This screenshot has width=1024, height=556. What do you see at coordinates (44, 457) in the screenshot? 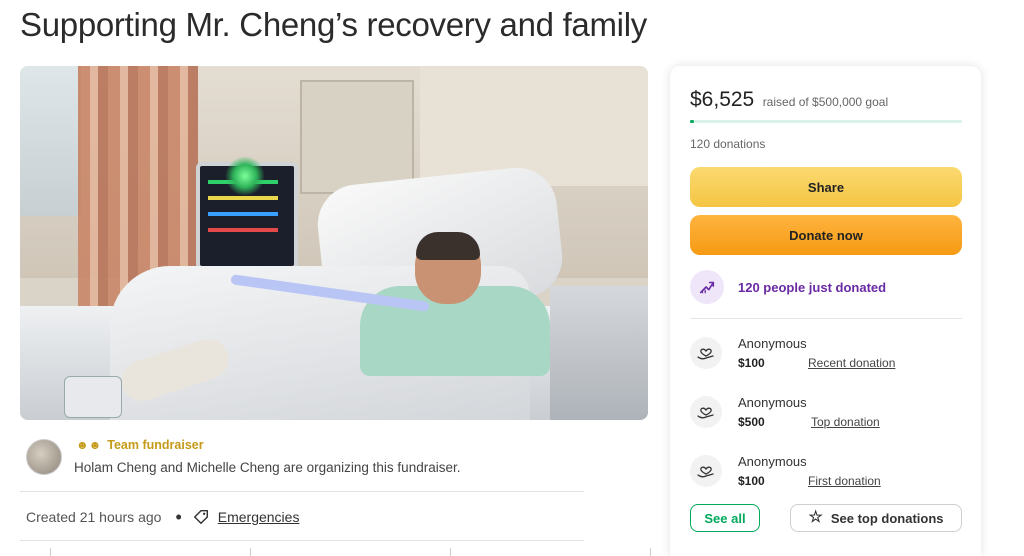
I see `organizer-avatar` at bounding box center [44, 457].